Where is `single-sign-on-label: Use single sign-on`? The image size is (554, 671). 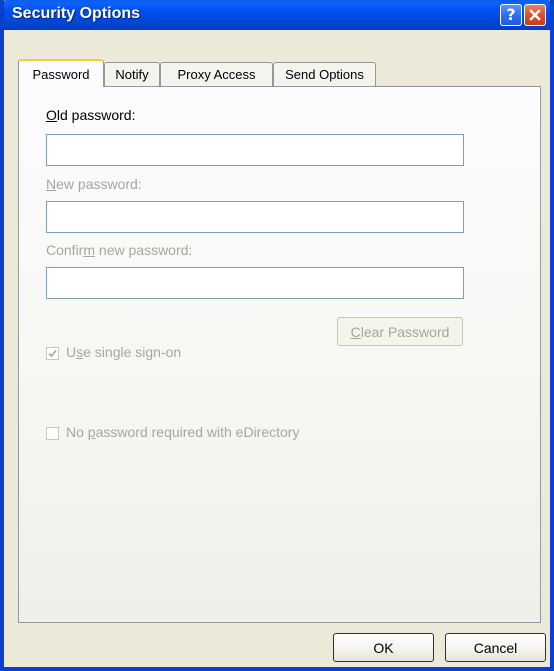
single-sign-on-label: Use single sign-on is located at coordinates (124, 352).